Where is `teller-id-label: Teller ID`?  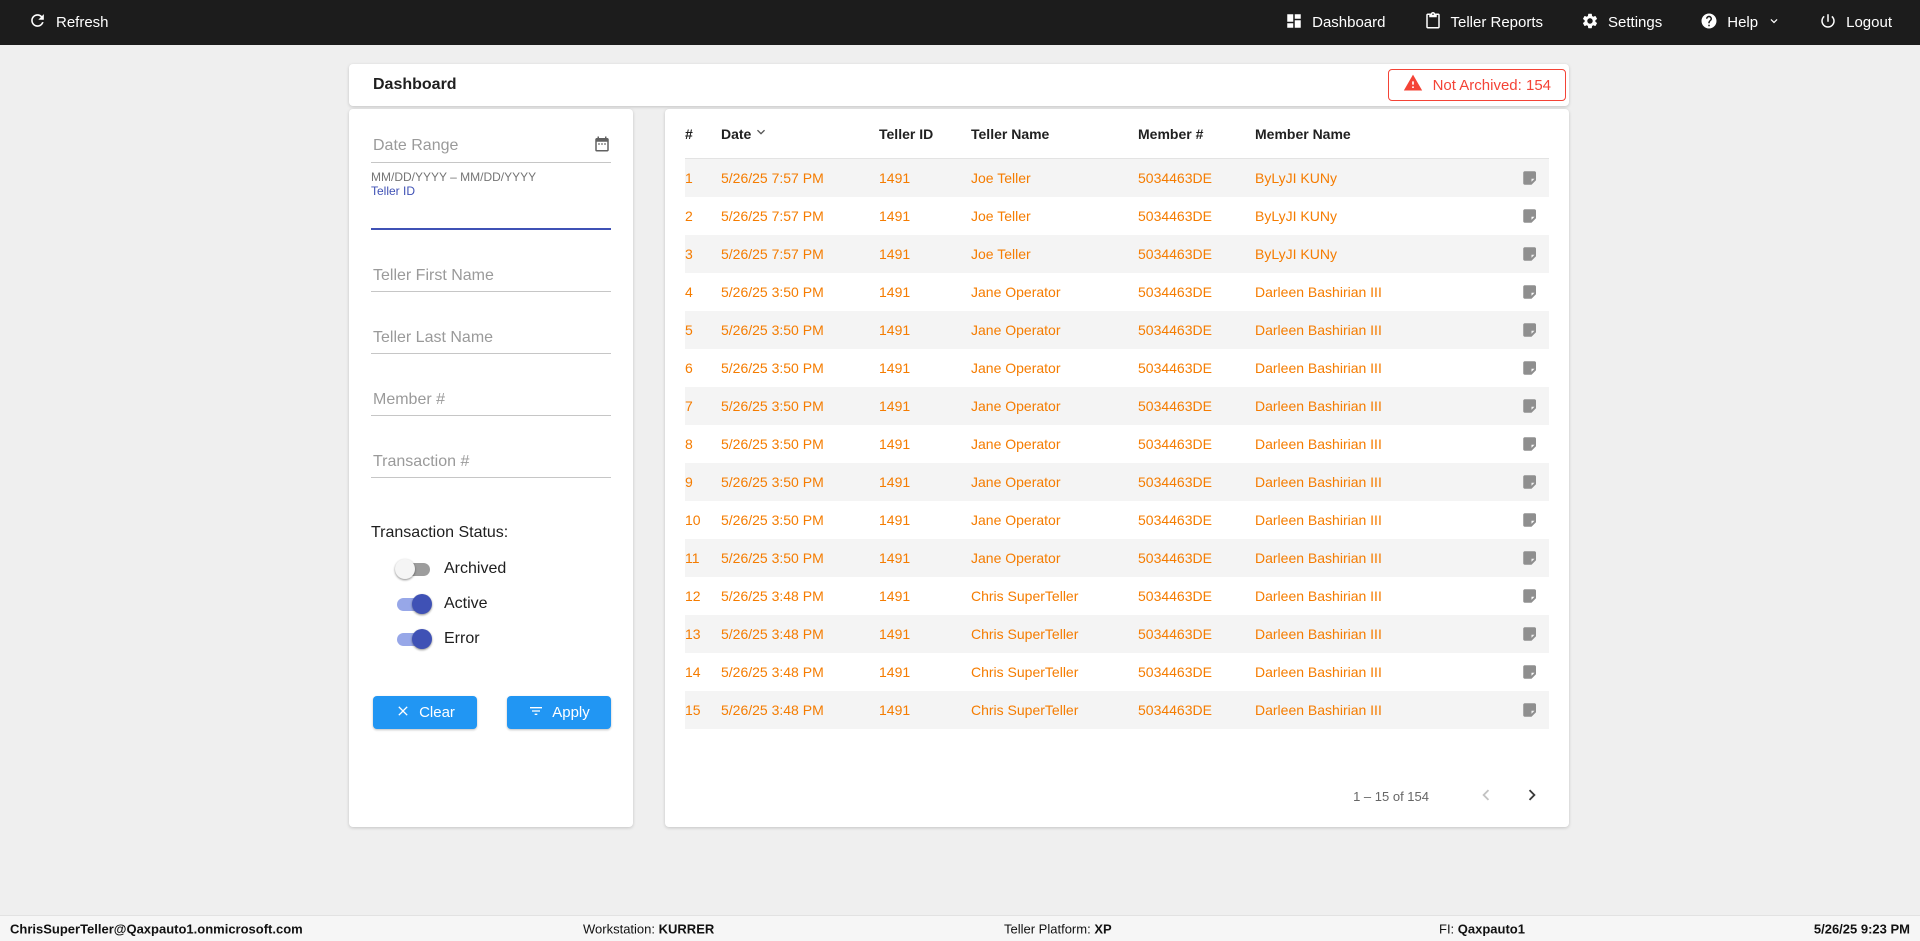 teller-id-label: Teller ID is located at coordinates (393, 191).